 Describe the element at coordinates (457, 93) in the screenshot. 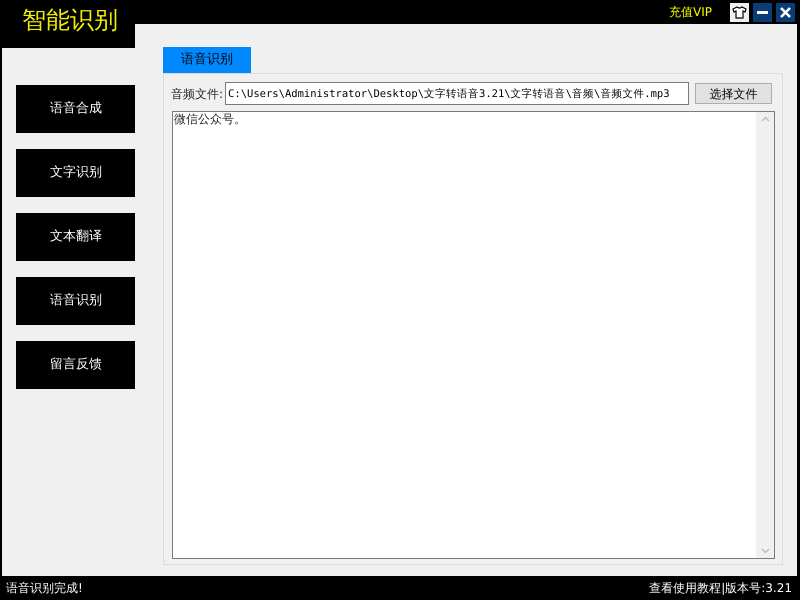

I see `file-path-field: C:\Users\Administrator\Desktop\文字转语音3.21\文字转语音\音频\音频文件.mp3` at that location.